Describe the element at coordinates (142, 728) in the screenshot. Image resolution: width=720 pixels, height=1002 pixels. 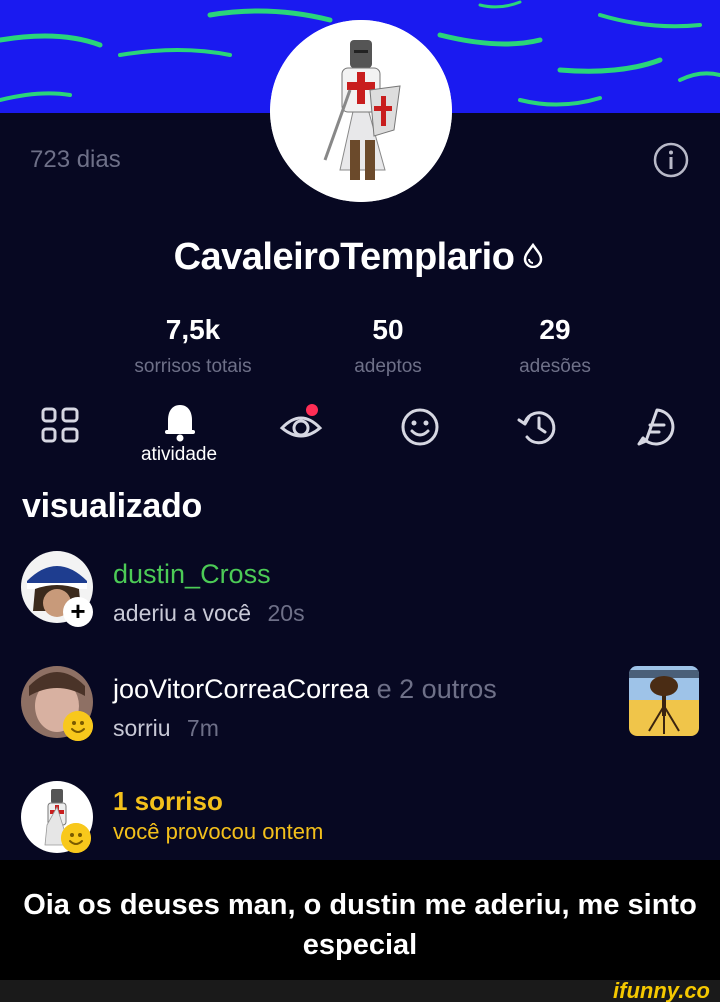
I see `notification-action-text: sorriu` at that location.